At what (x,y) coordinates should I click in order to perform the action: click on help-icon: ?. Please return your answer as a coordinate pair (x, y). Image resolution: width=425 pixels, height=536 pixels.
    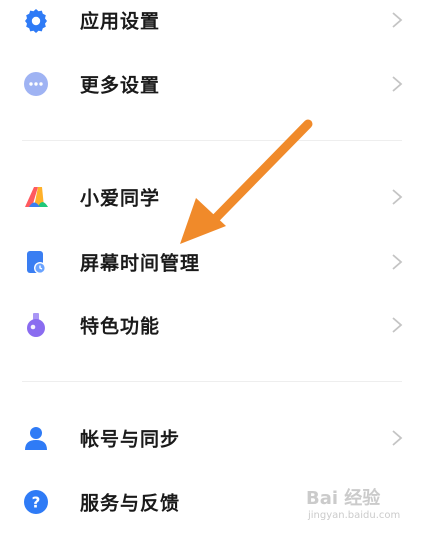
    Looking at the image, I should click on (36, 502).